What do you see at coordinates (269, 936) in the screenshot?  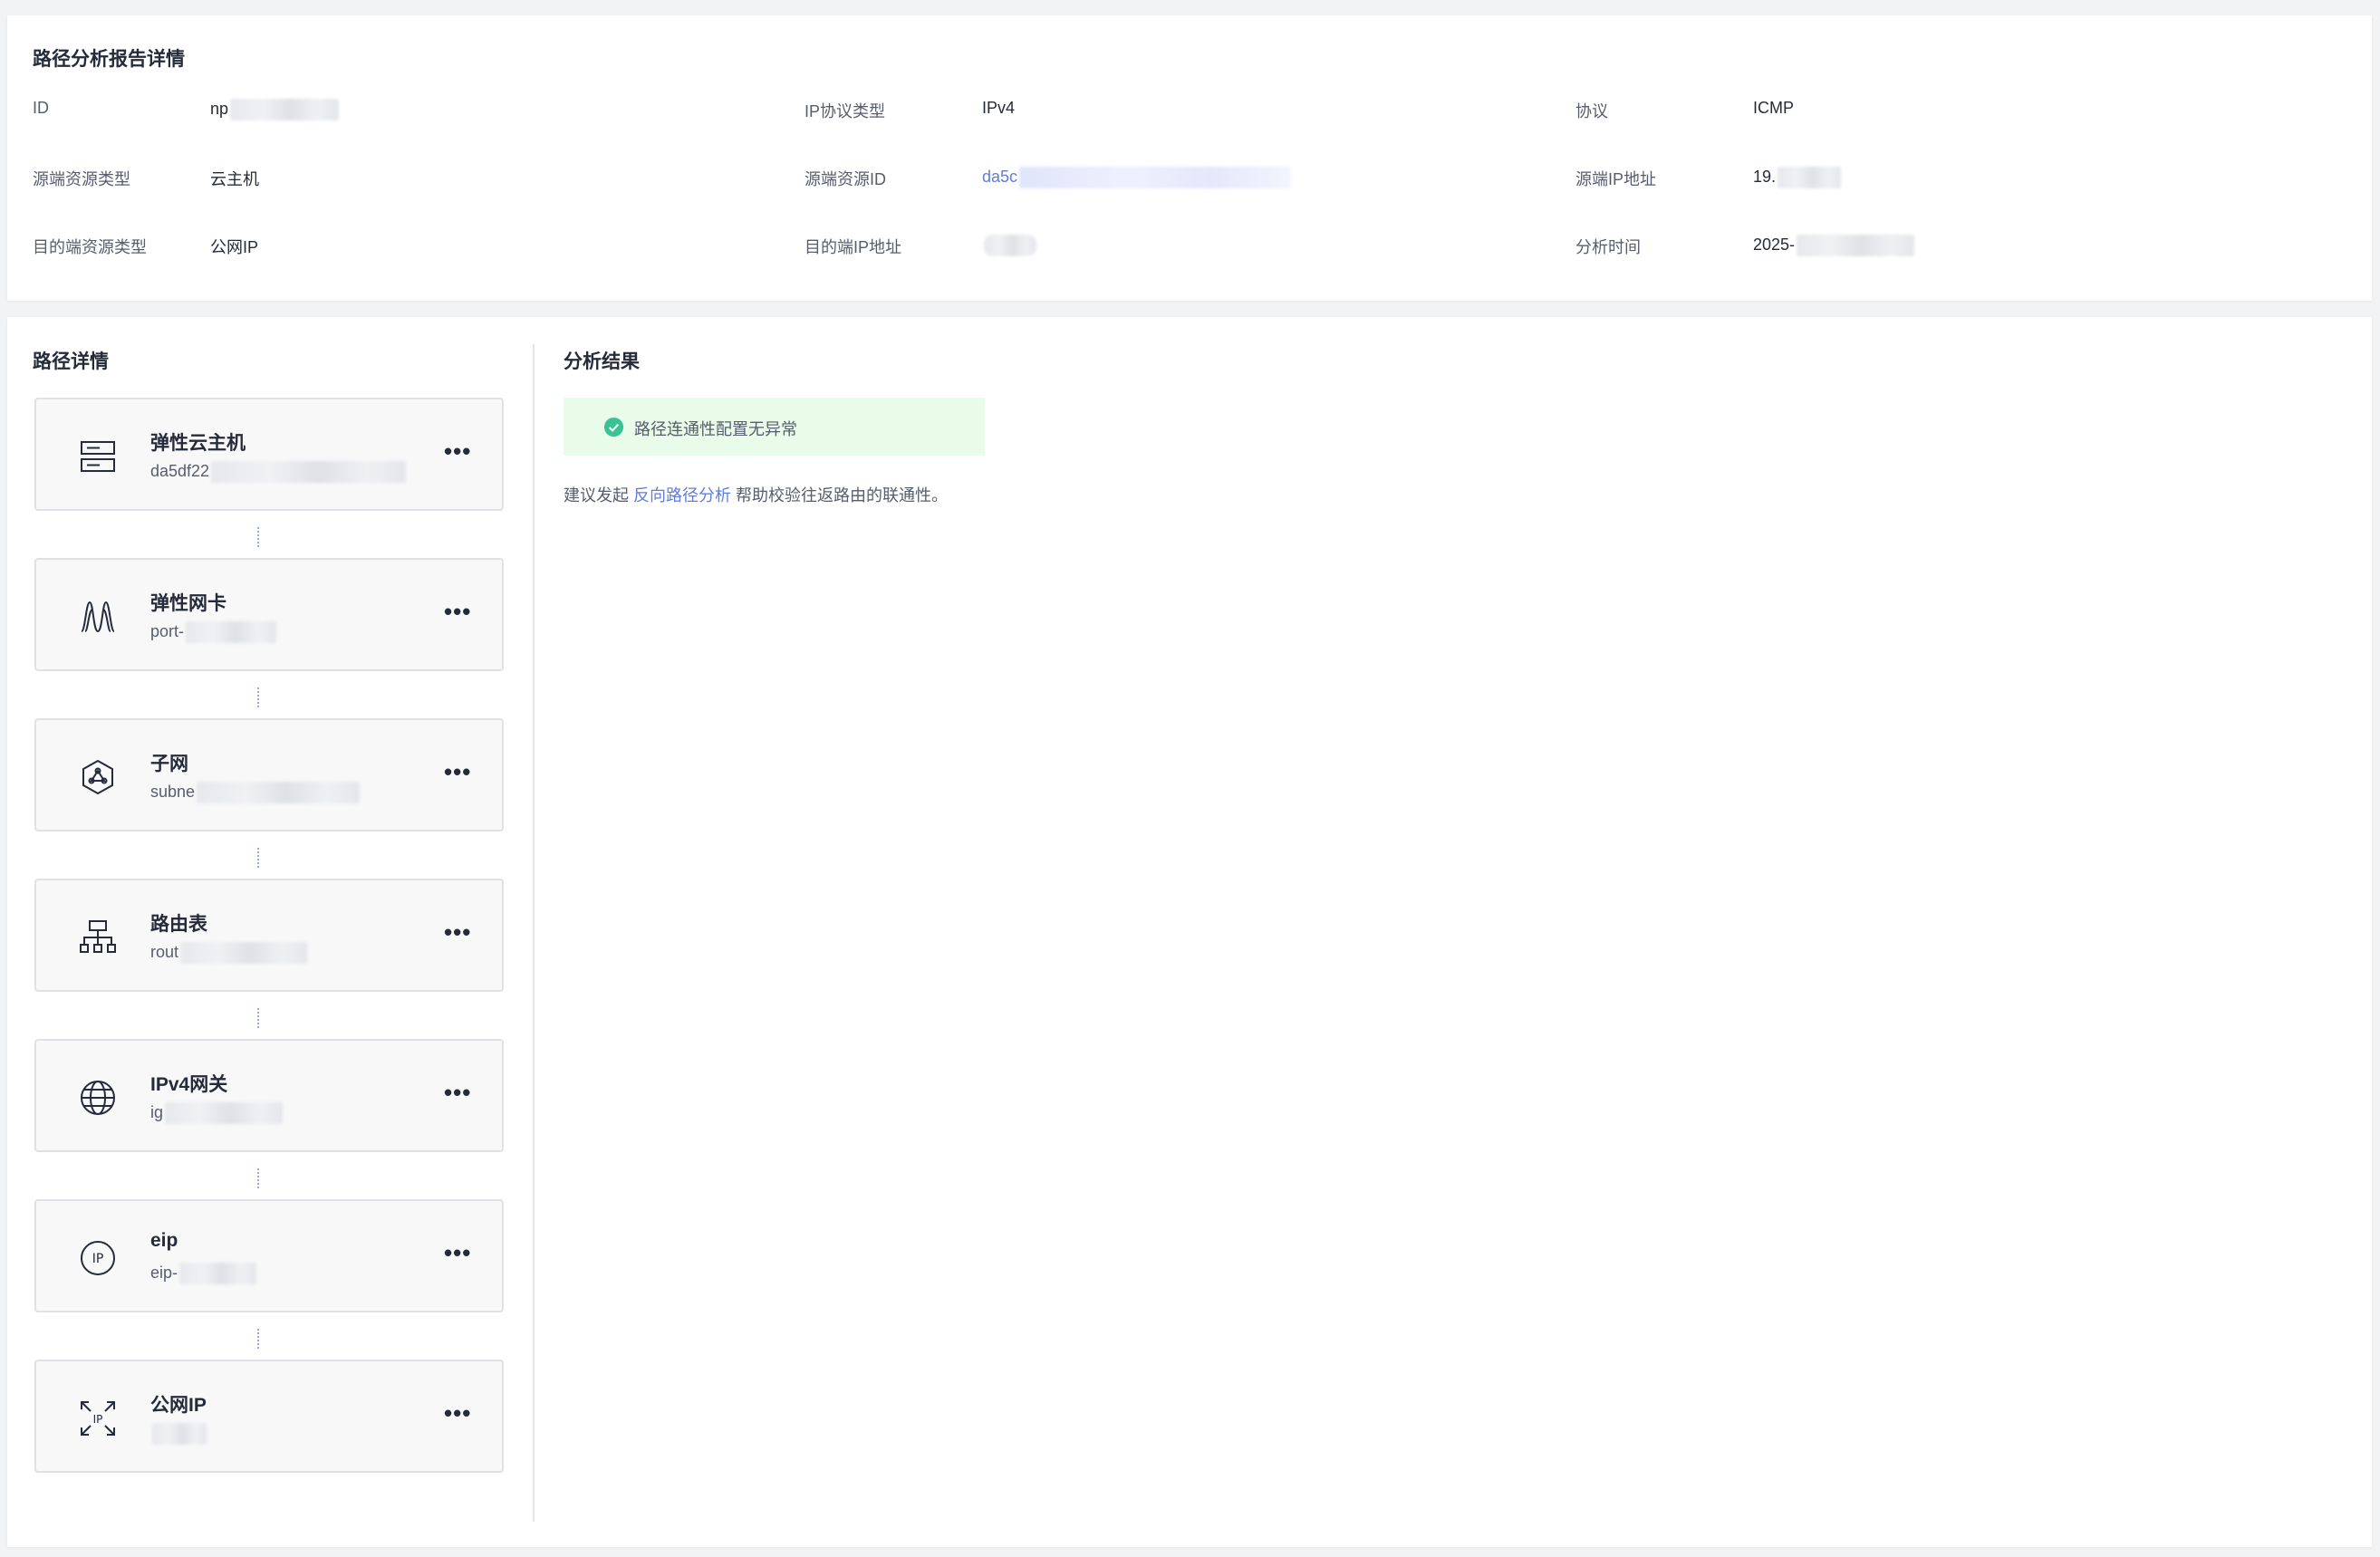 I see `path-node-route-table: 路由表 rout •••` at bounding box center [269, 936].